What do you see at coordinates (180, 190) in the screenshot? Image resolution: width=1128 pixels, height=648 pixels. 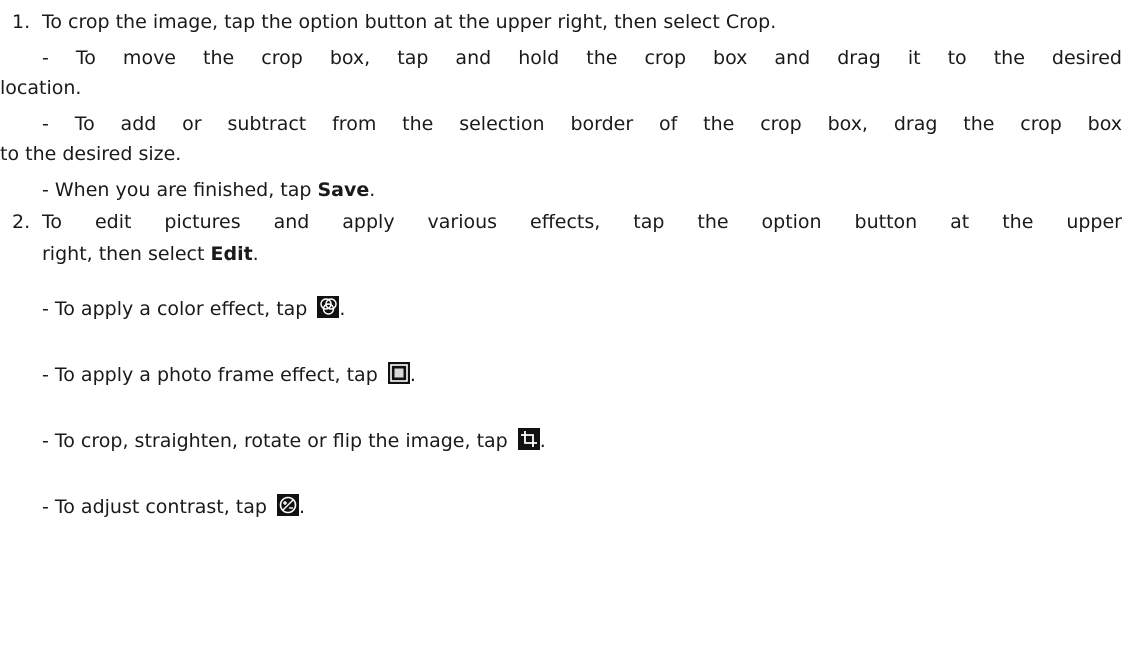 I see `sub-step-save-prefix: - When you are finished, tap` at bounding box center [180, 190].